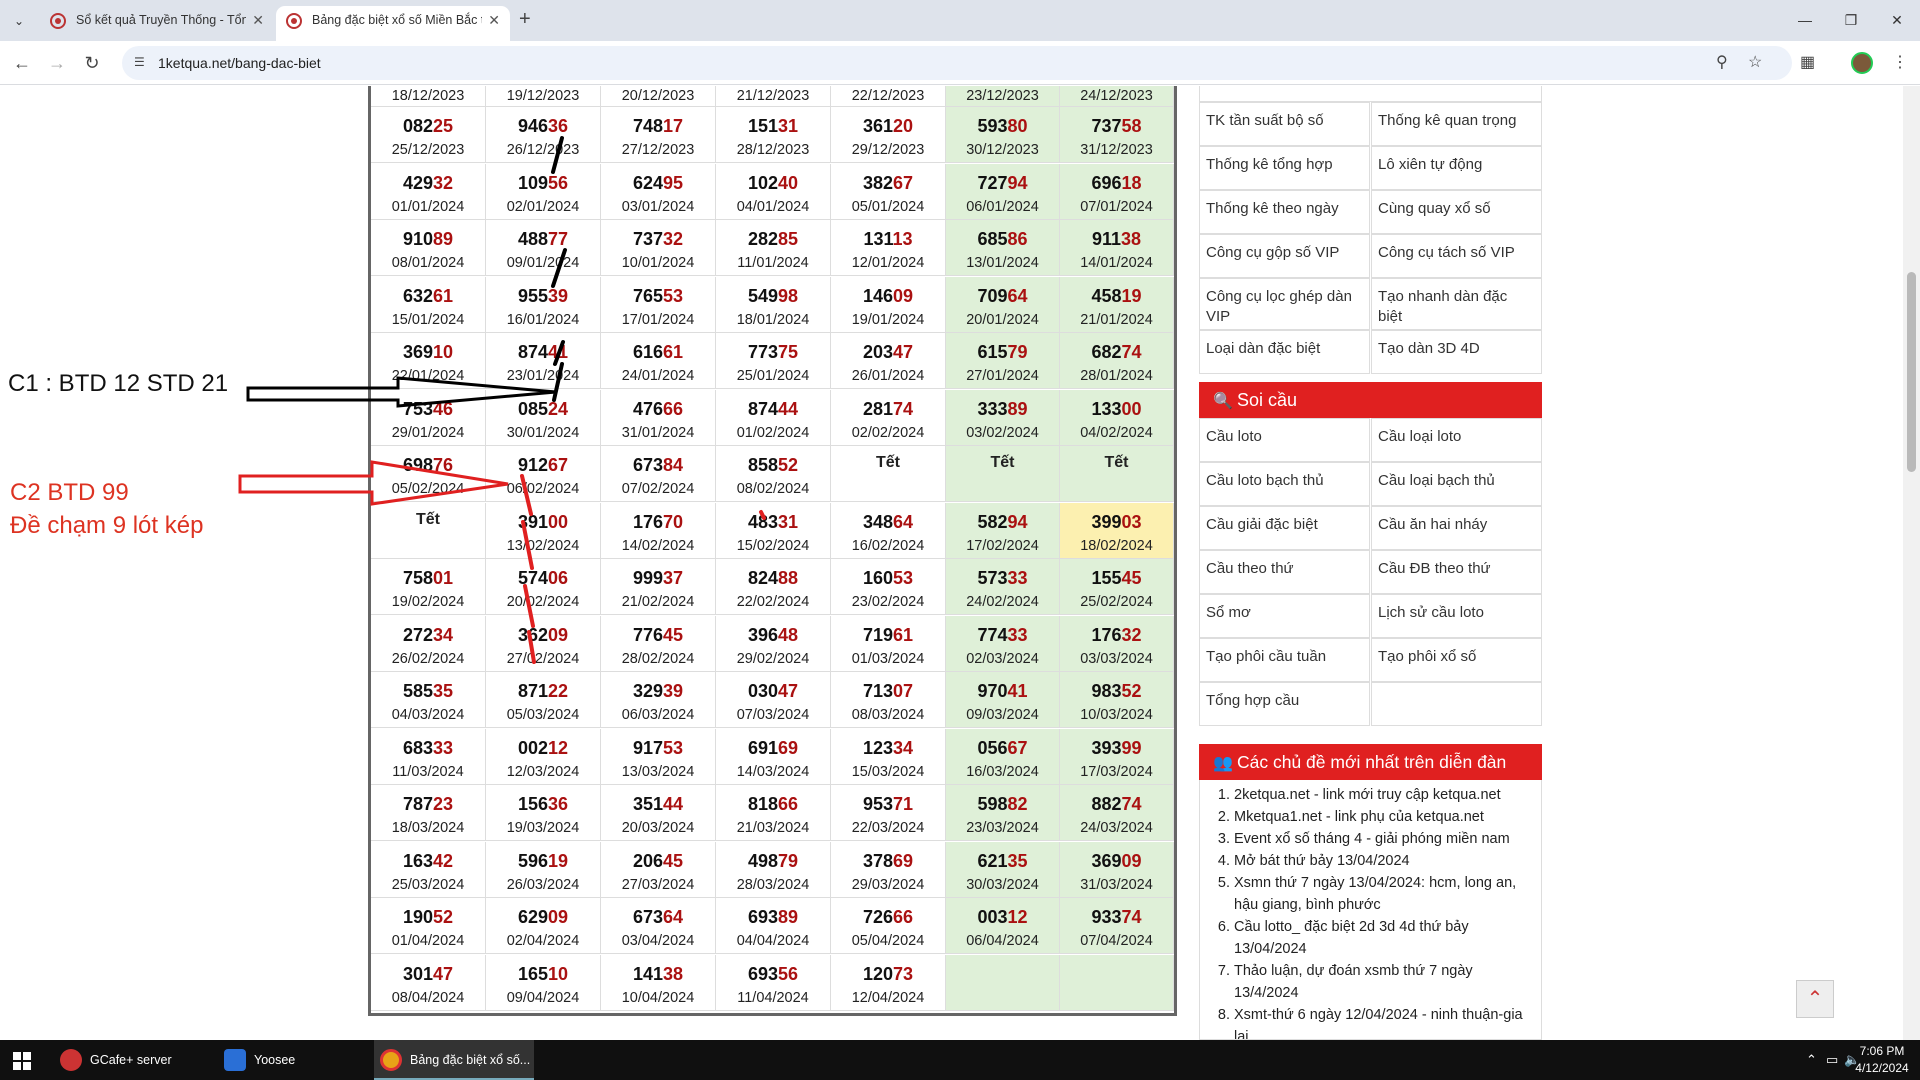 The height and width of the screenshot is (1080, 1920). I want to click on address-bar: ☰ 1ketqua.net/bang-dac-biet ⚲ ☆, so click(957, 63).